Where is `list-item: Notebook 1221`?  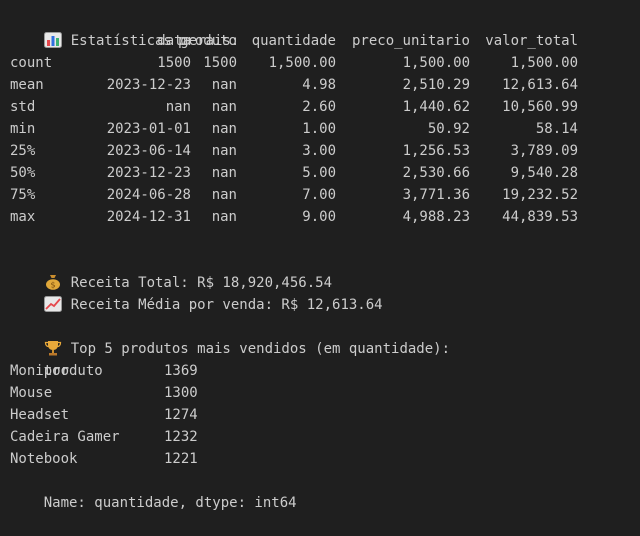
list-item: Notebook 1221 is located at coordinates (325, 459).